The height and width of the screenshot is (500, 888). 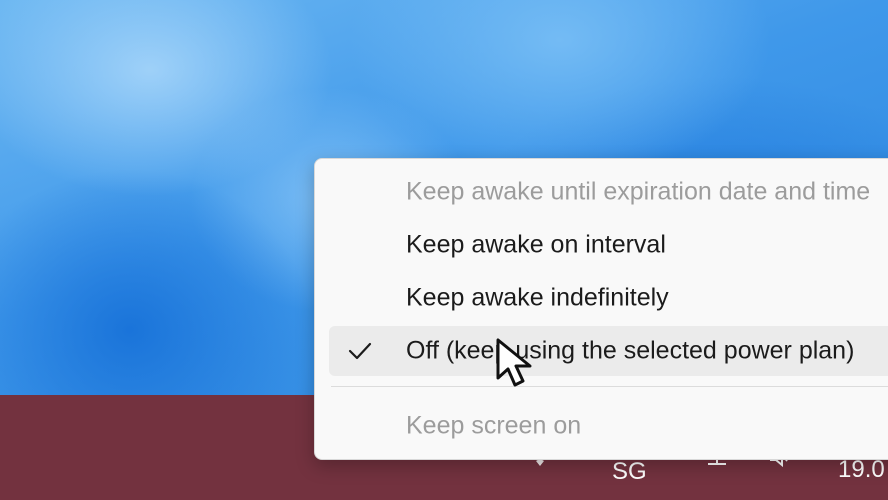 I want to click on taskbar-clock: 19.0, so click(x=861, y=470).